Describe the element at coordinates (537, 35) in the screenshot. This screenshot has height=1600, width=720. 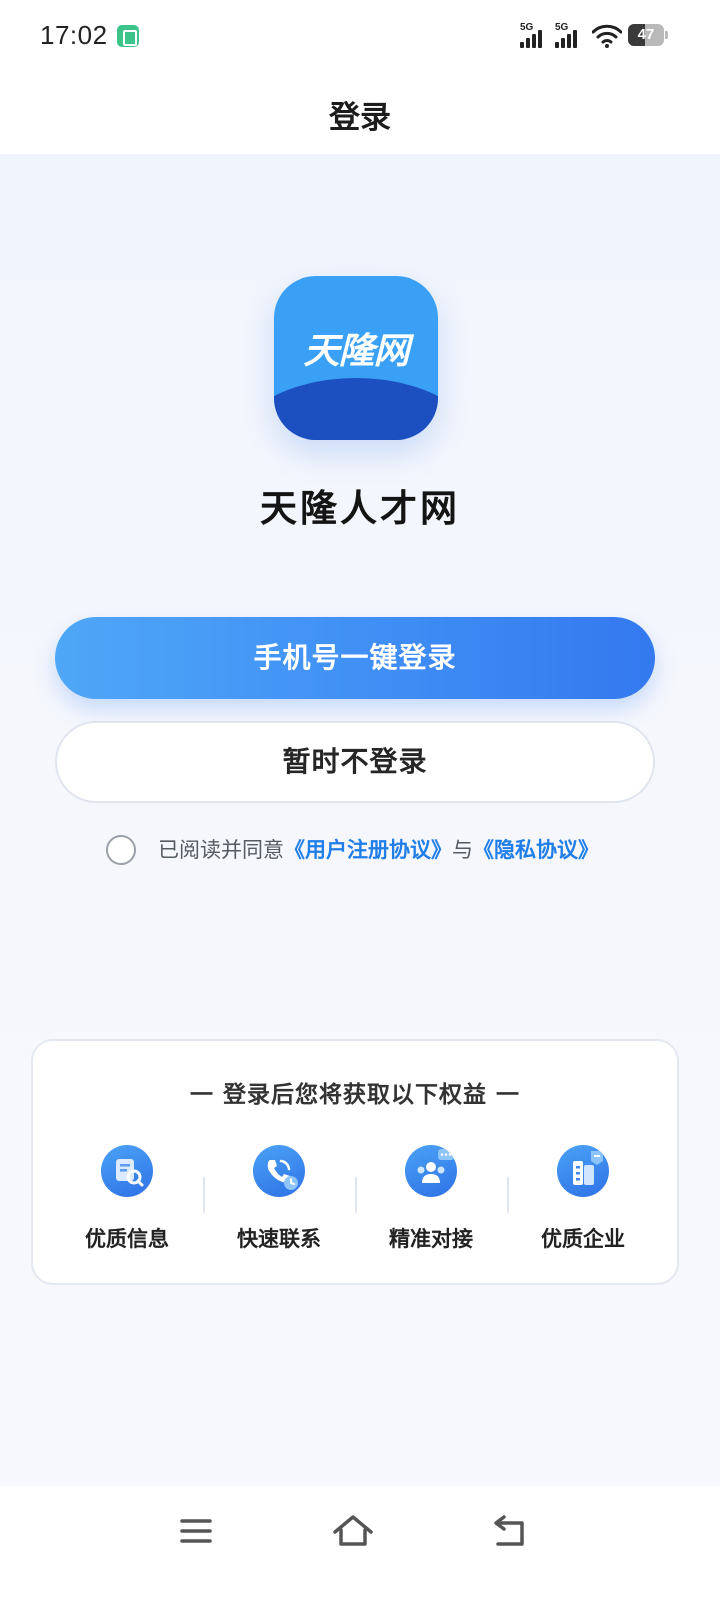
I see `cellular-signal-icon: 5G` at that location.